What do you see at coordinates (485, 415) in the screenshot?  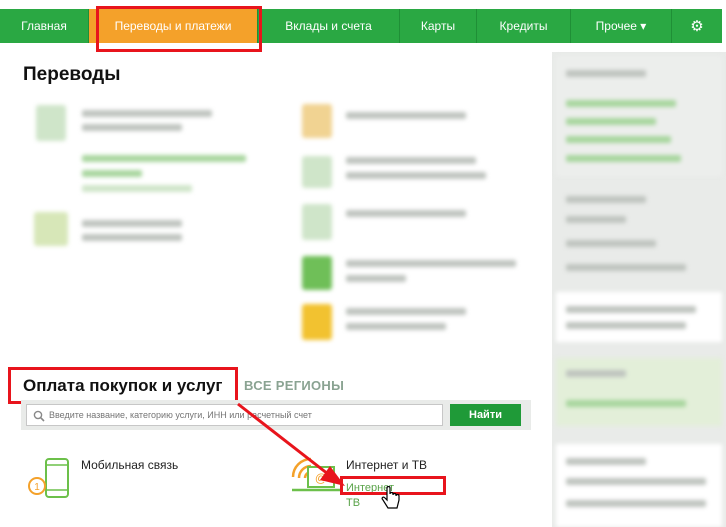 I see `search-button: Найти` at bounding box center [485, 415].